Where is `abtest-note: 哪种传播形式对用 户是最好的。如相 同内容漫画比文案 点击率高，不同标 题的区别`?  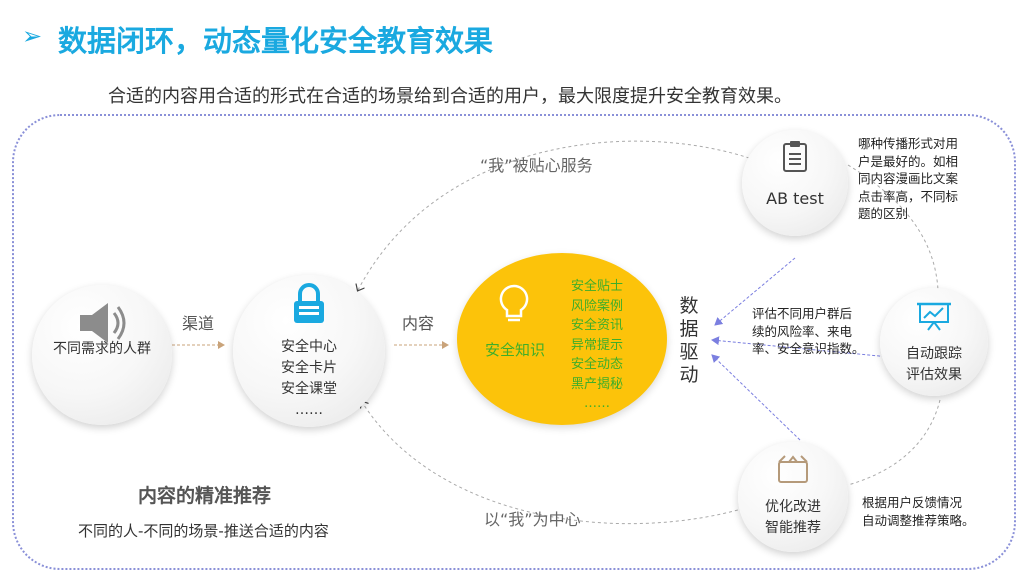 abtest-note: 哪种传播形式对用 户是最好的。如相 同内容漫画比文案 点击率高，不同标 题的区别 is located at coordinates (908, 178).